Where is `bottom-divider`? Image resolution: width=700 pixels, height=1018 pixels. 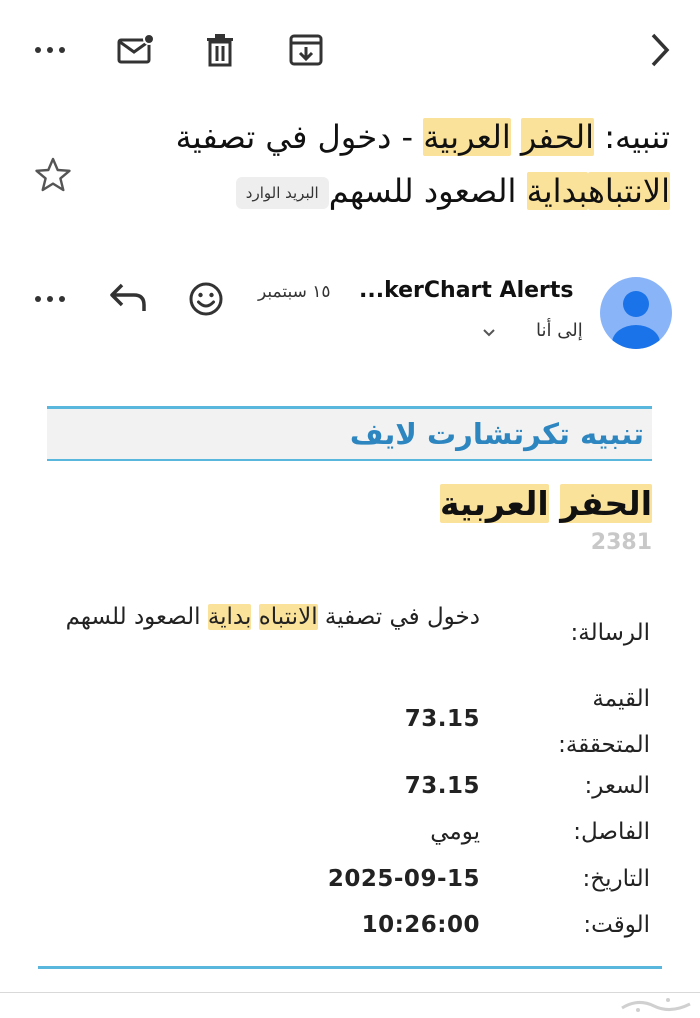 bottom-divider is located at coordinates (350, 992).